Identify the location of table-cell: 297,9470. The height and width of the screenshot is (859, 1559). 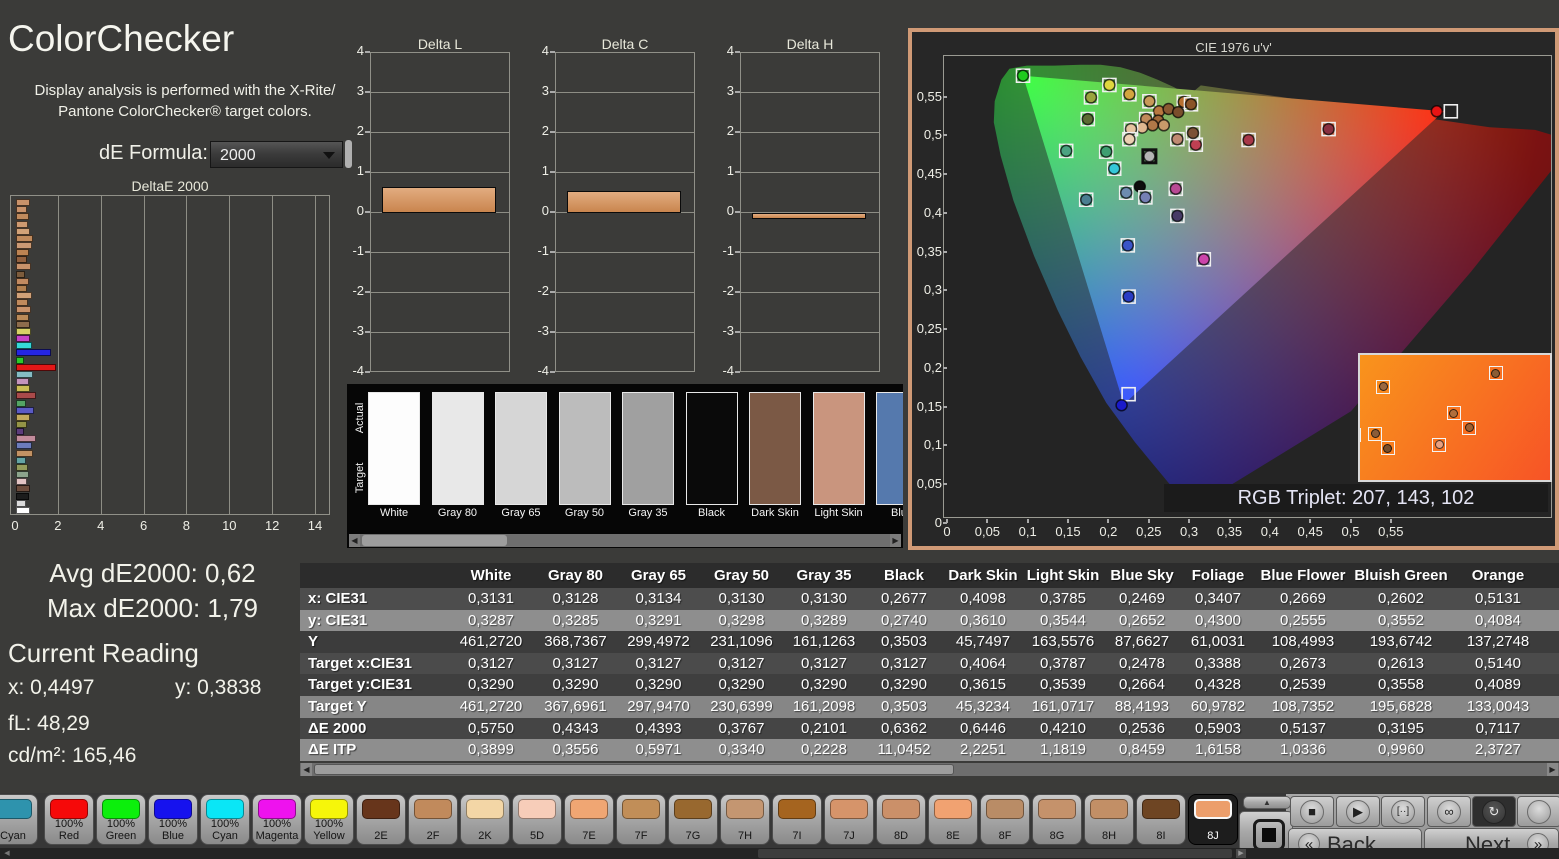
(658, 706).